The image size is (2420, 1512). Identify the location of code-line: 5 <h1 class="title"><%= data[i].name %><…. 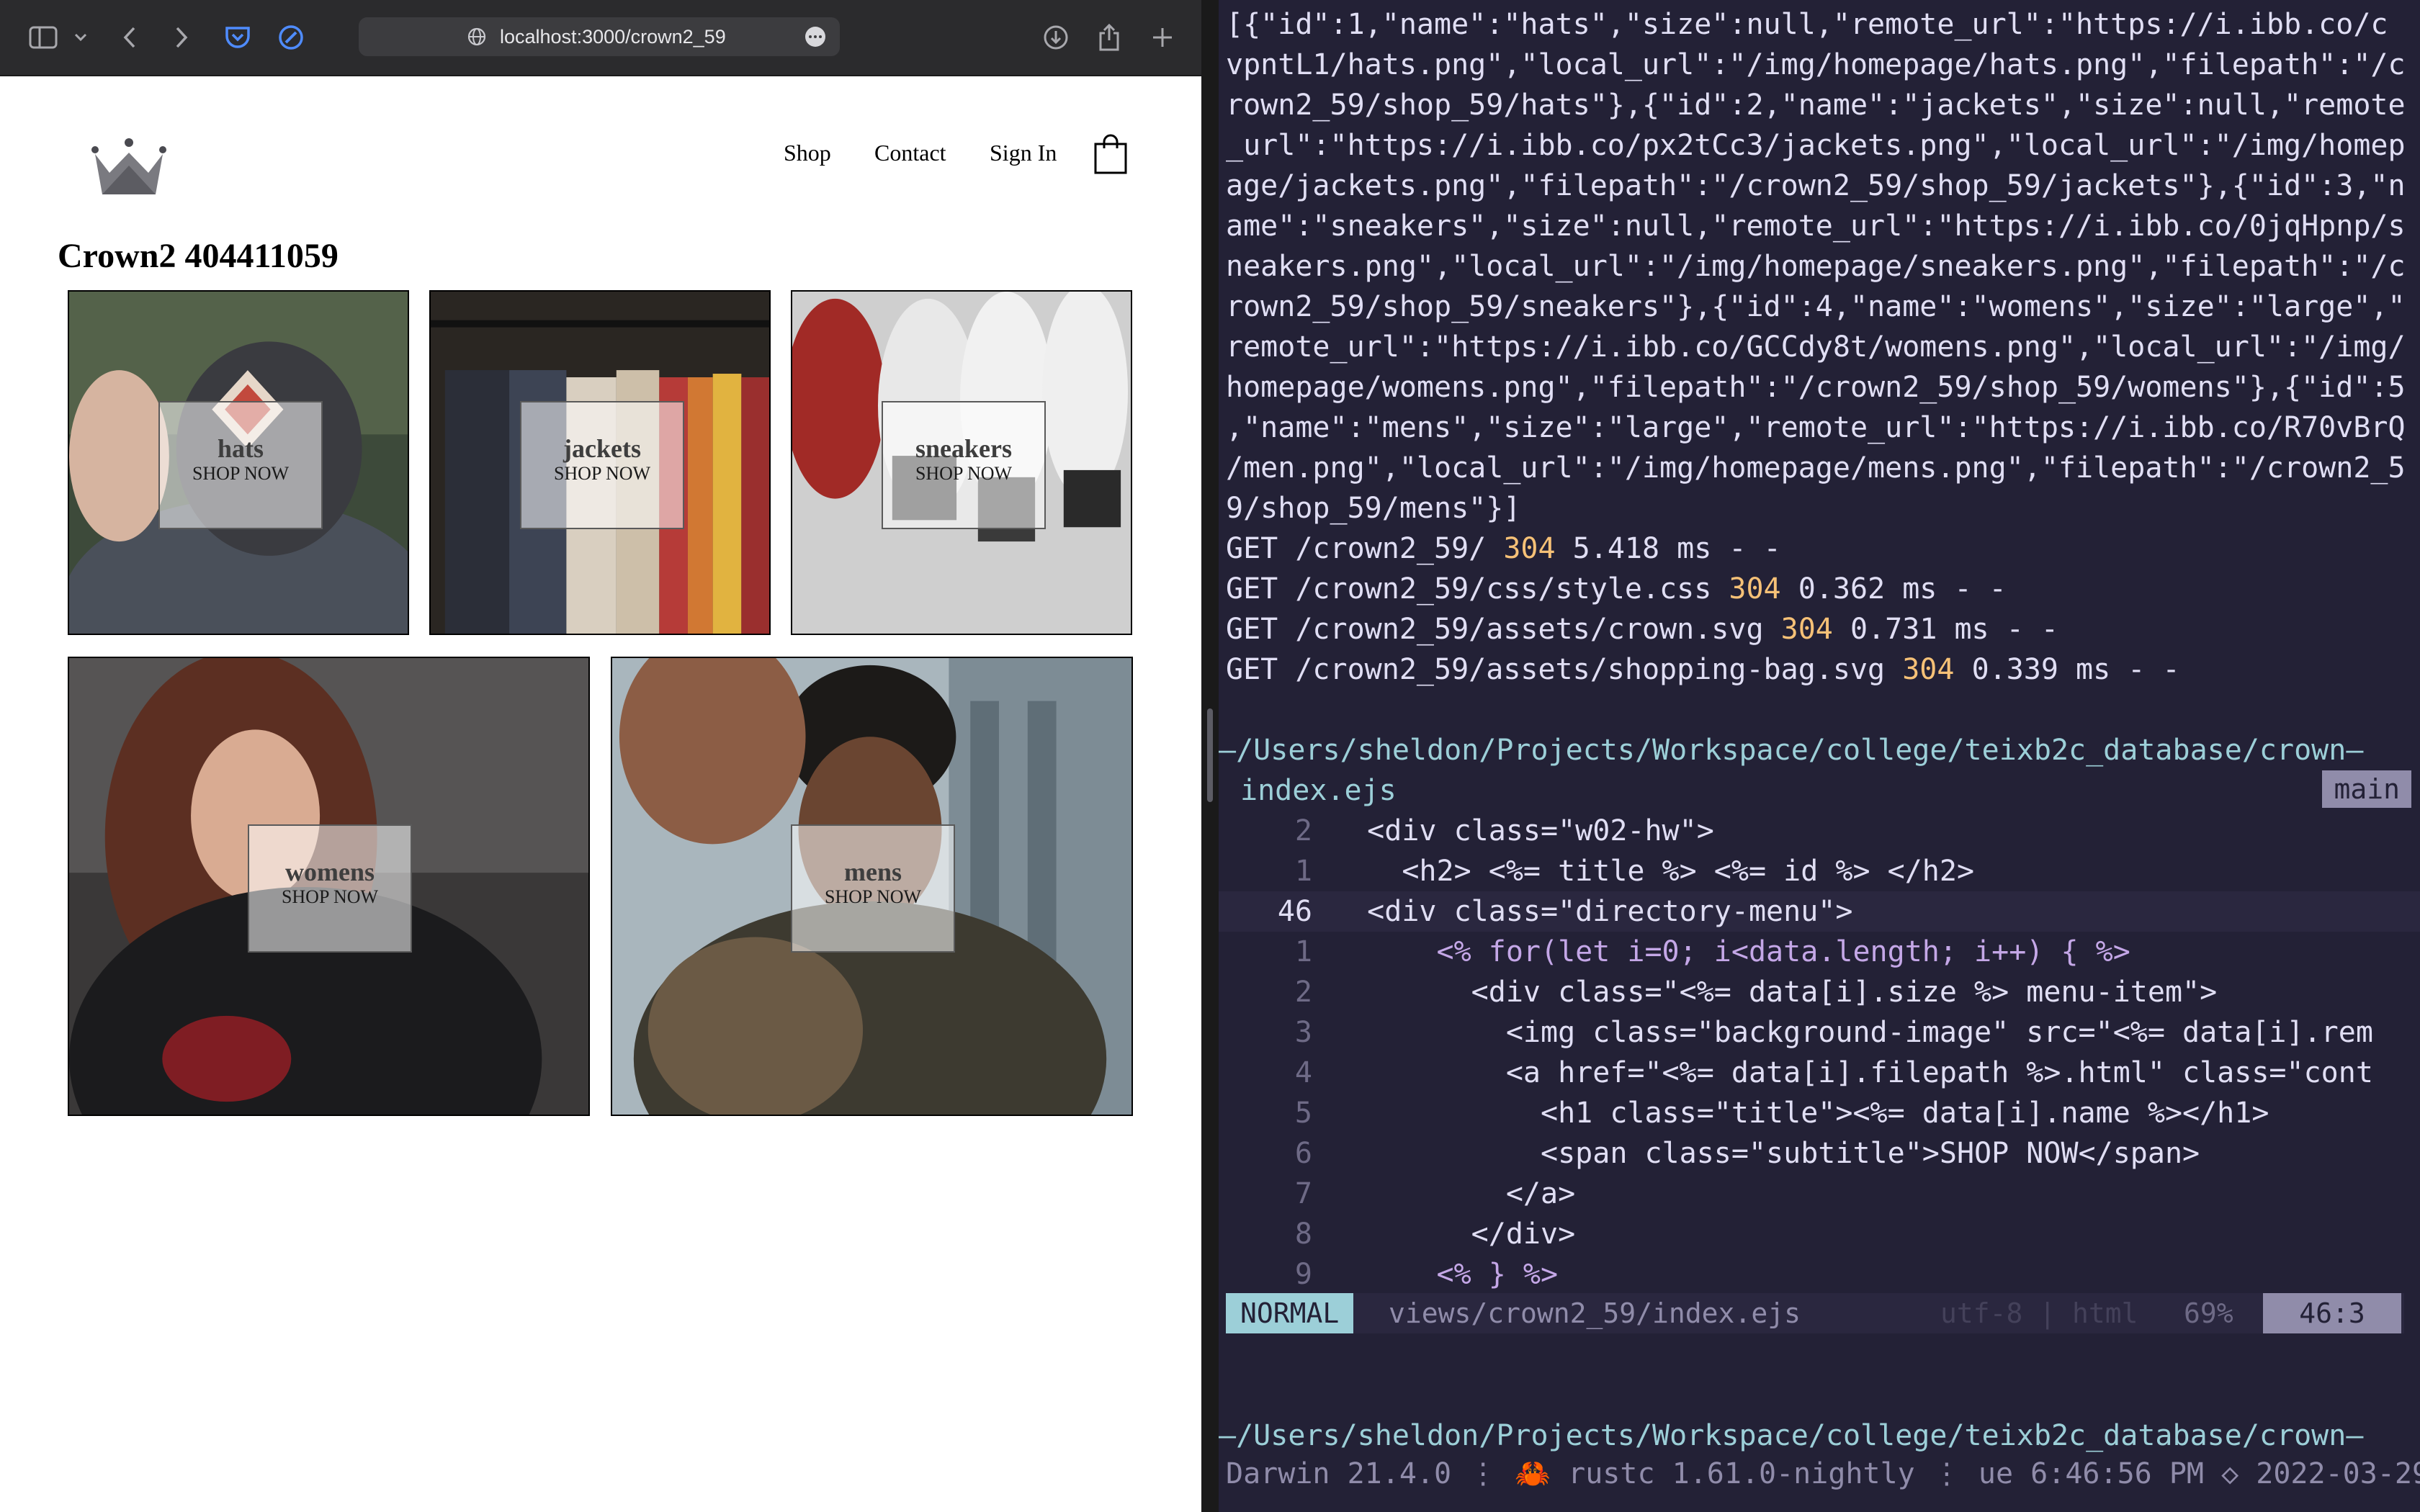
(1782, 1113).